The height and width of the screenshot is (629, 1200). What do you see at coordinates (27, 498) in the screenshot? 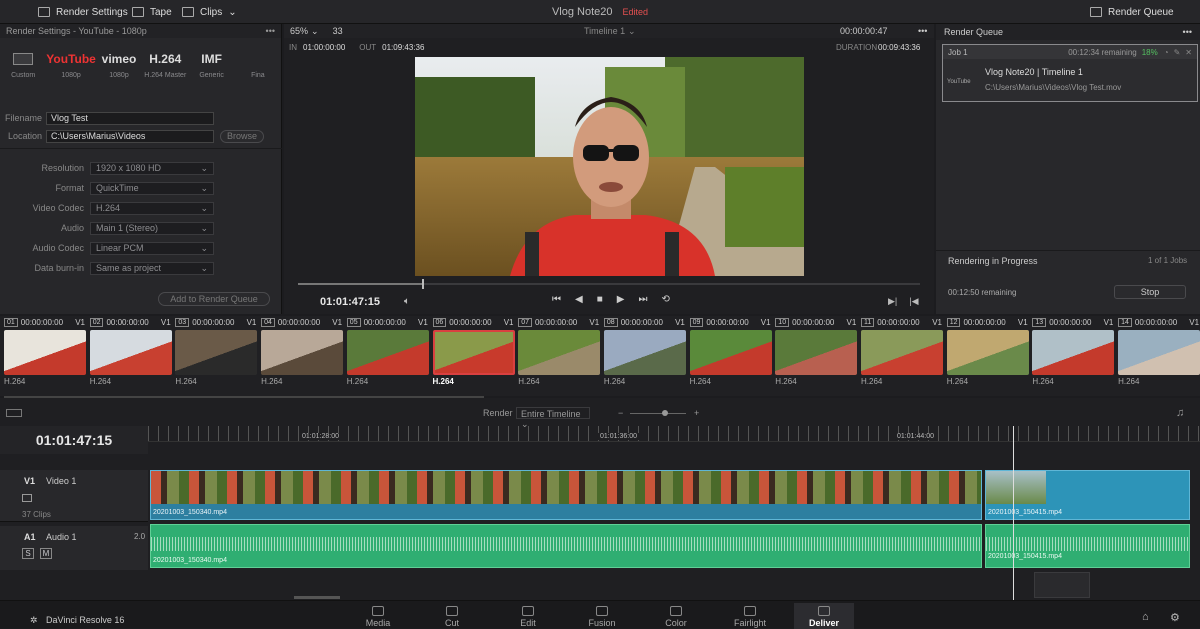
I see `track-monitor-icon` at bounding box center [27, 498].